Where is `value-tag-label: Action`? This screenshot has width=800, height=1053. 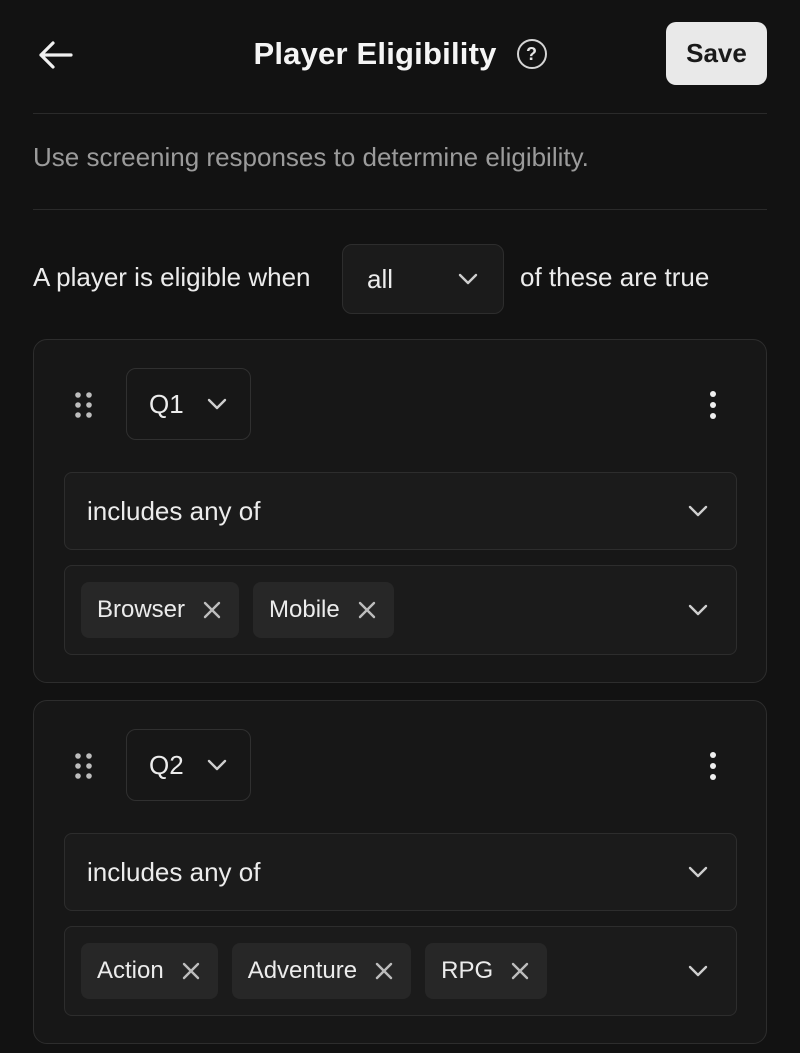
value-tag-label: Action is located at coordinates (130, 970).